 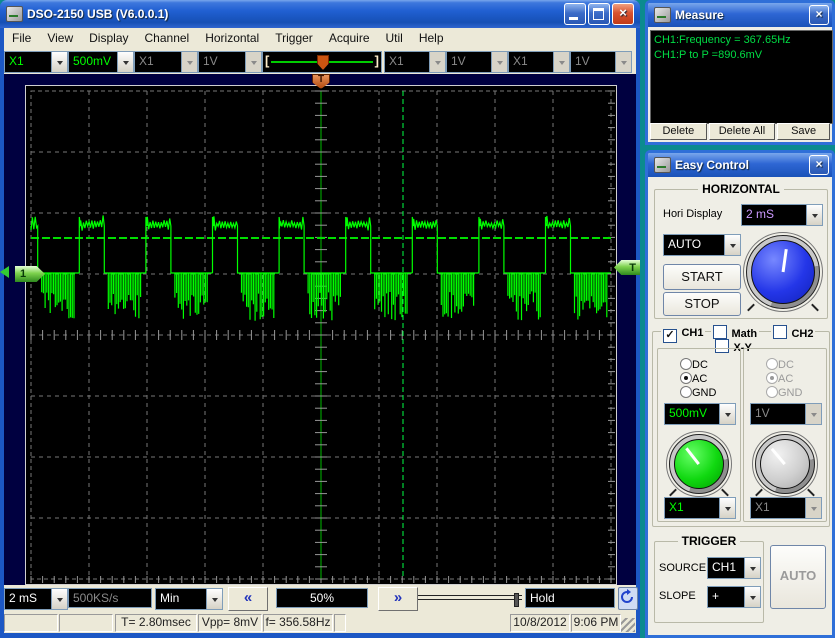 What do you see at coordinates (700, 508) in the screenshot?
I see `ch1-probe-combo: X1` at bounding box center [700, 508].